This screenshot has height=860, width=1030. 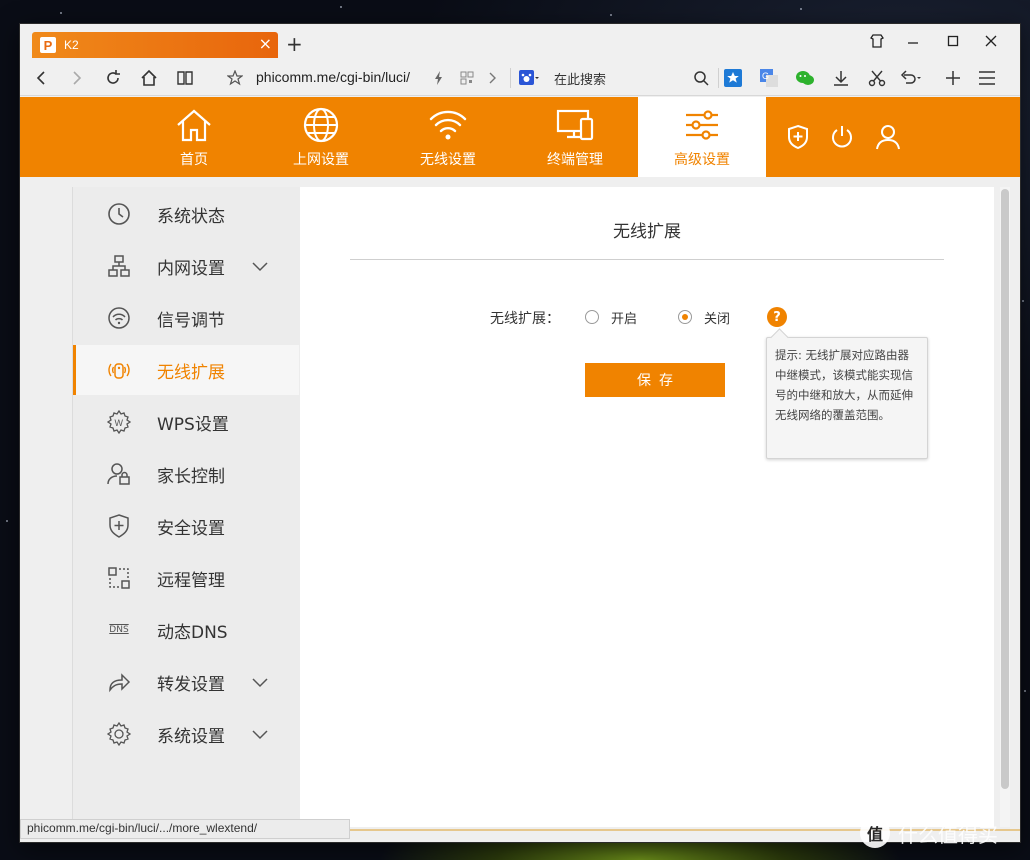 I want to click on scissors-icon, so click(x=877, y=78).